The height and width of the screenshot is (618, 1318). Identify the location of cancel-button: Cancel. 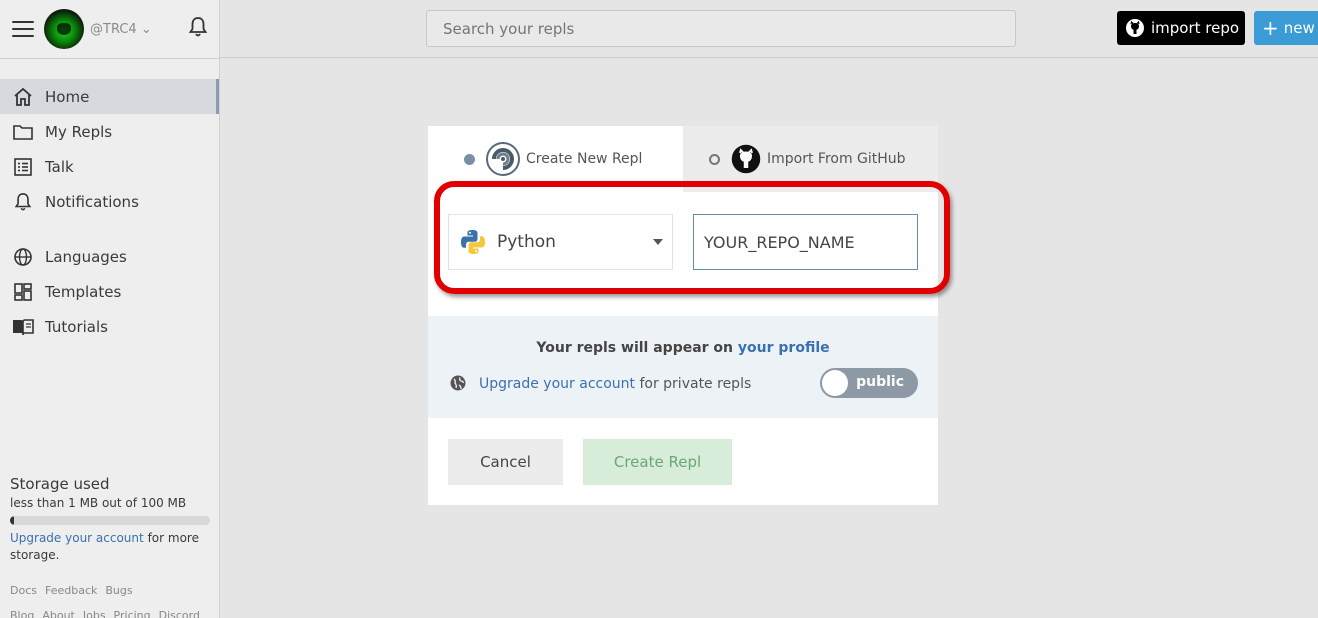
(505, 462).